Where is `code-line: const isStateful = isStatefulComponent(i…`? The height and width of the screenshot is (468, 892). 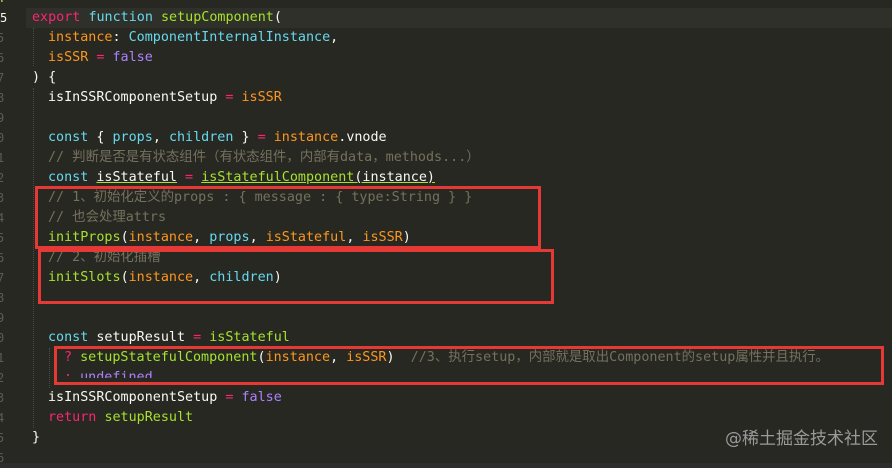 code-line: const isStateful = isStatefulComponent(i… is located at coordinates (241, 178).